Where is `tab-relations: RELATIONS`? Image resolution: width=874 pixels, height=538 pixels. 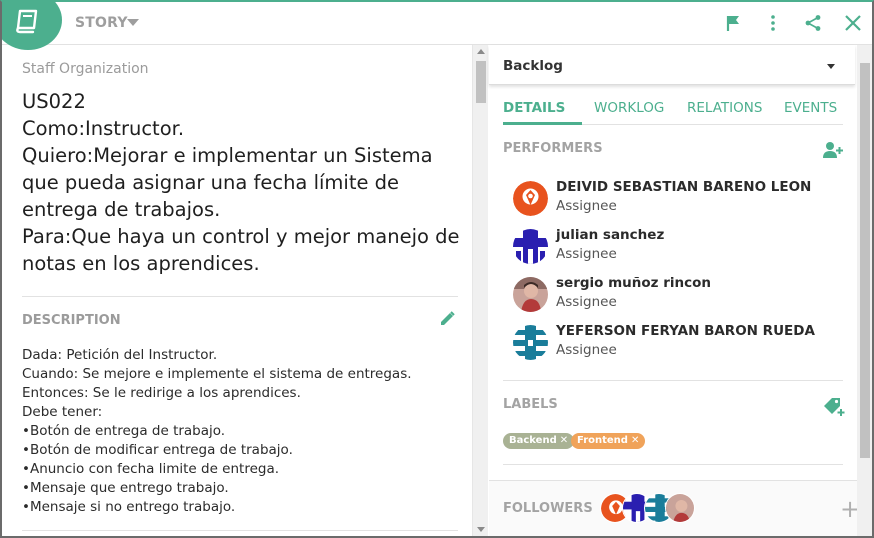 tab-relations: RELATIONS is located at coordinates (724, 108).